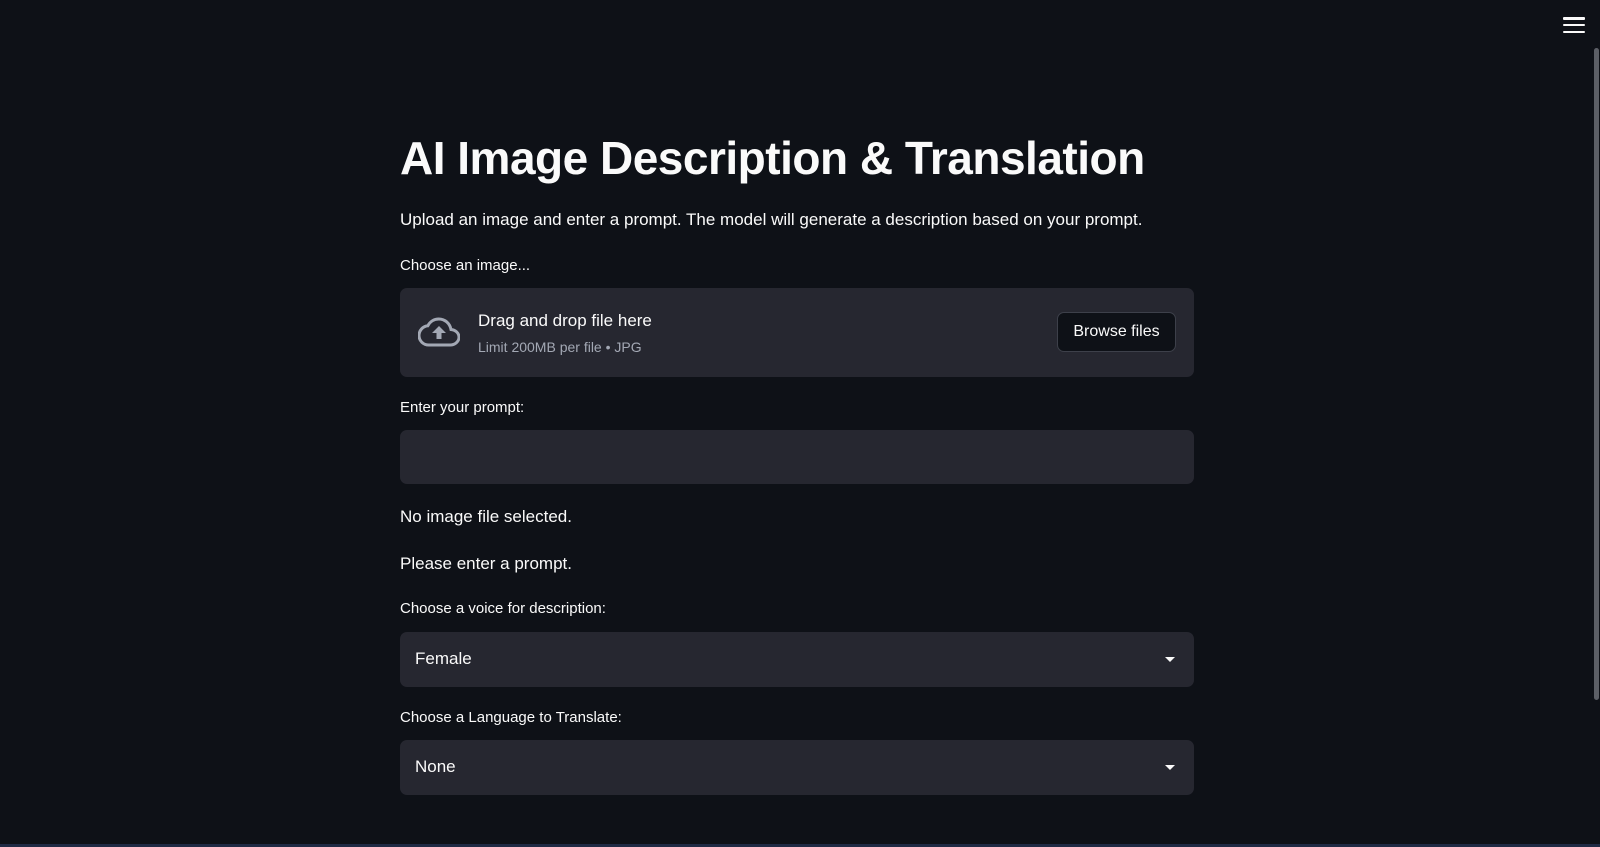  Describe the element at coordinates (511, 717) in the screenshot. I see `language-select-label: Choose a Language to Translate:` at that location.